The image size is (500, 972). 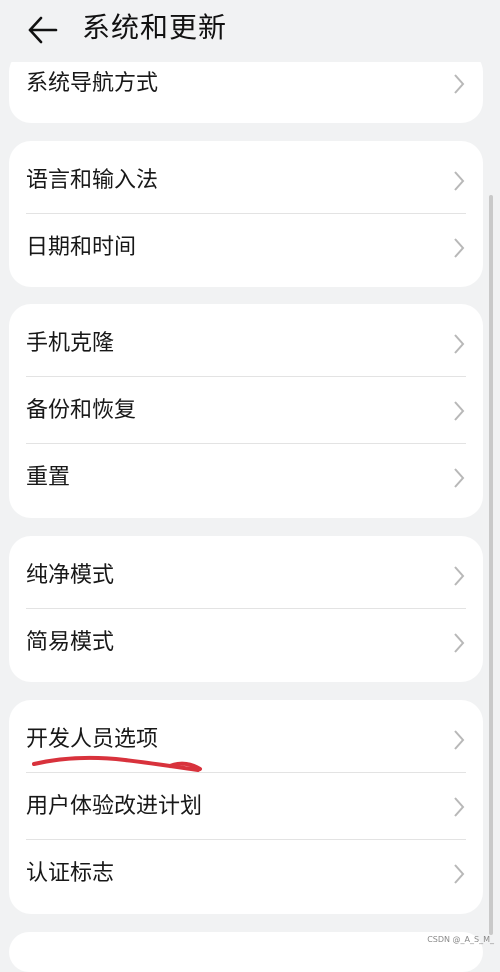 What do you see at coordinates (246, 575) in the screenshot?
I see `row-pure-mode: 纯净模式` at bounding box center [246, 575].